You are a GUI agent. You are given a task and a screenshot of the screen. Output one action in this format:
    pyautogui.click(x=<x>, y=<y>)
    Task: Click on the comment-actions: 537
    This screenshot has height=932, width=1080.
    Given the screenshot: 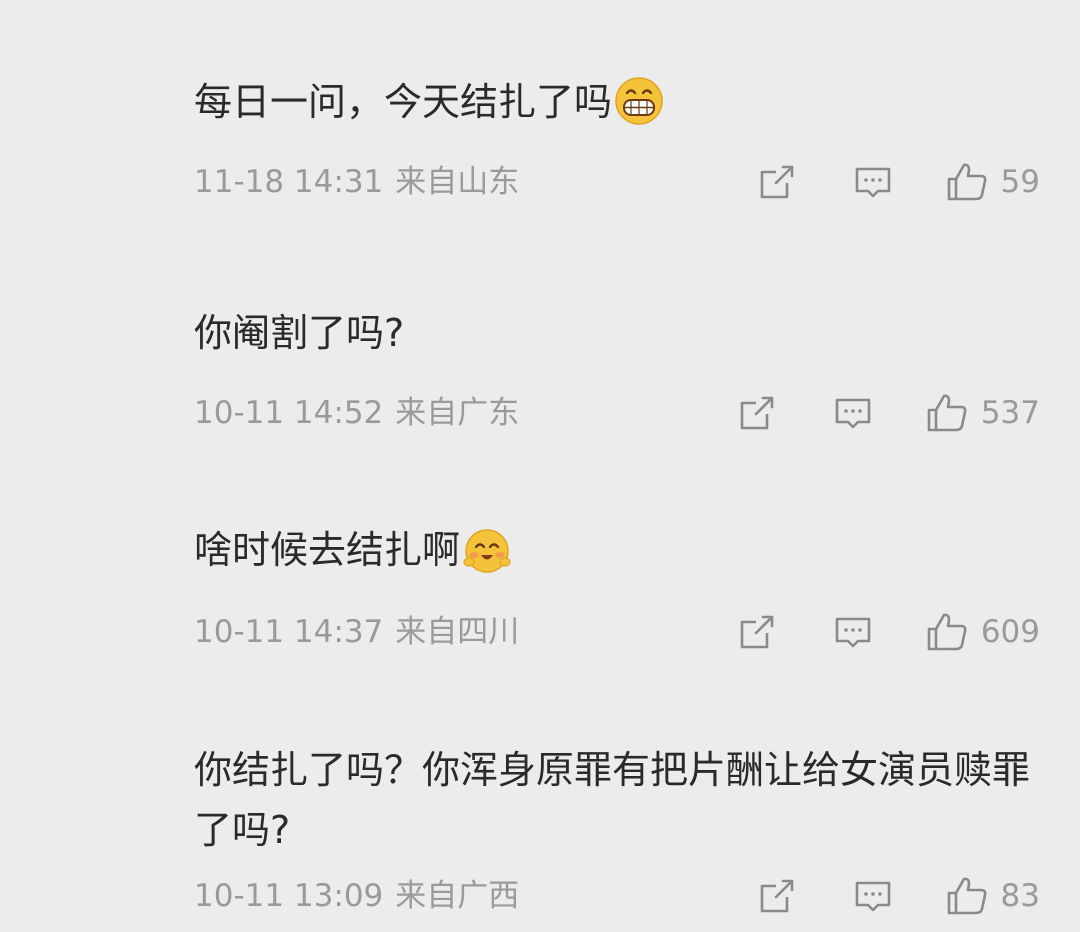 What is the action you would take?
    pyautogui.click(x=888, y=413)
    